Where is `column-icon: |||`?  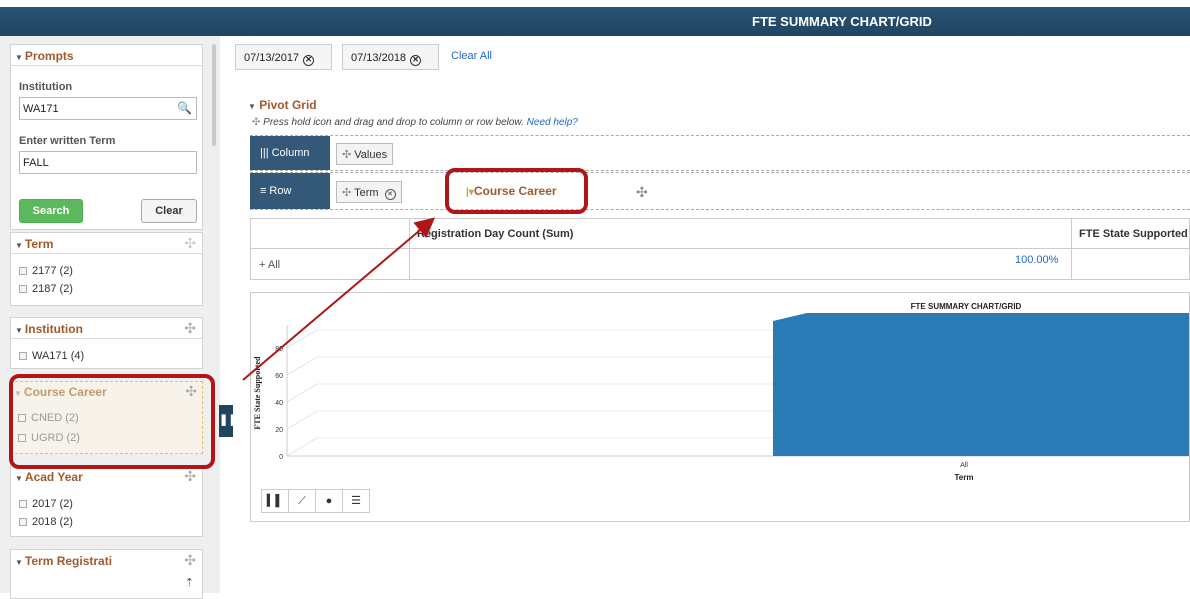
column-icon: ||| is located at coordinates (264, 153).